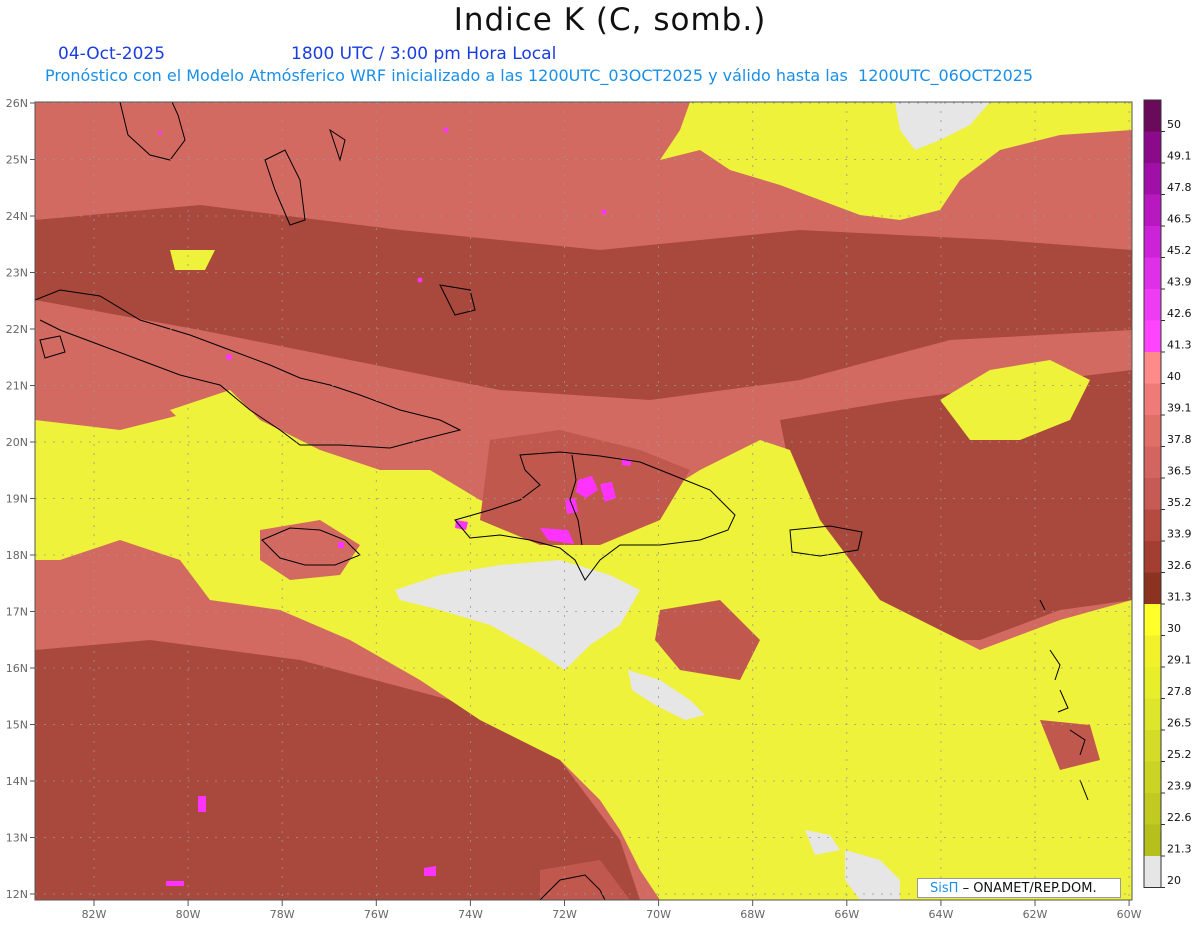  What do you see at coordinates (1179, 313) in the screenshot?
I see `colorbar-label: 42.6` at bounding box center [1179, 313].